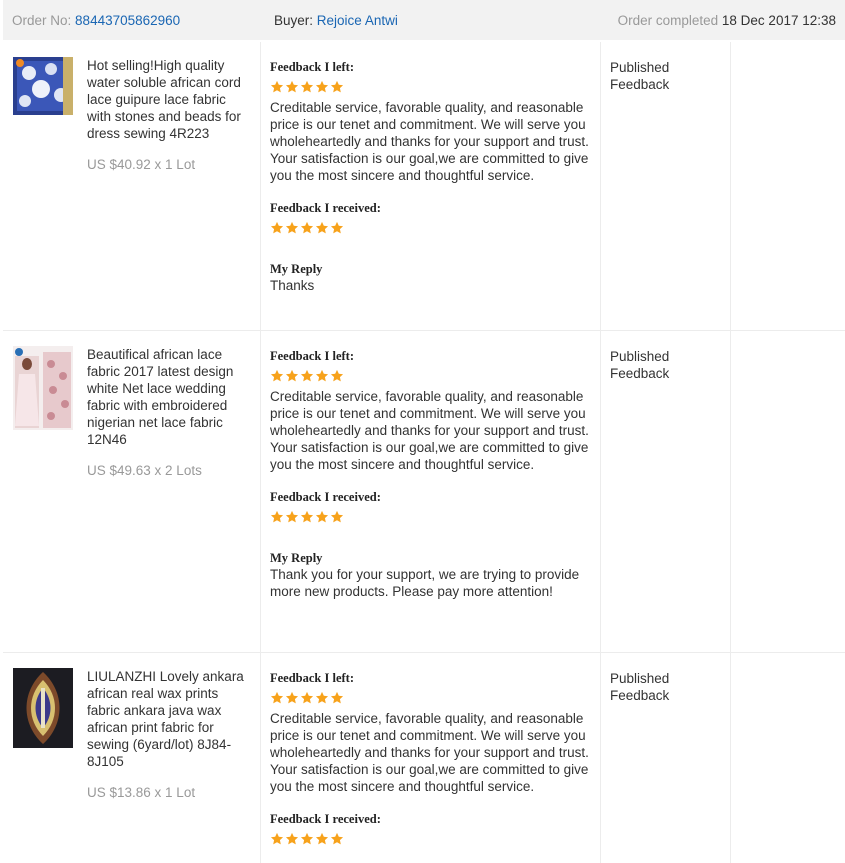  Describe the element at coordinates (357, 20) in the screenshot. I see `buyer-name-link: Rejoice Antwi` at that location.